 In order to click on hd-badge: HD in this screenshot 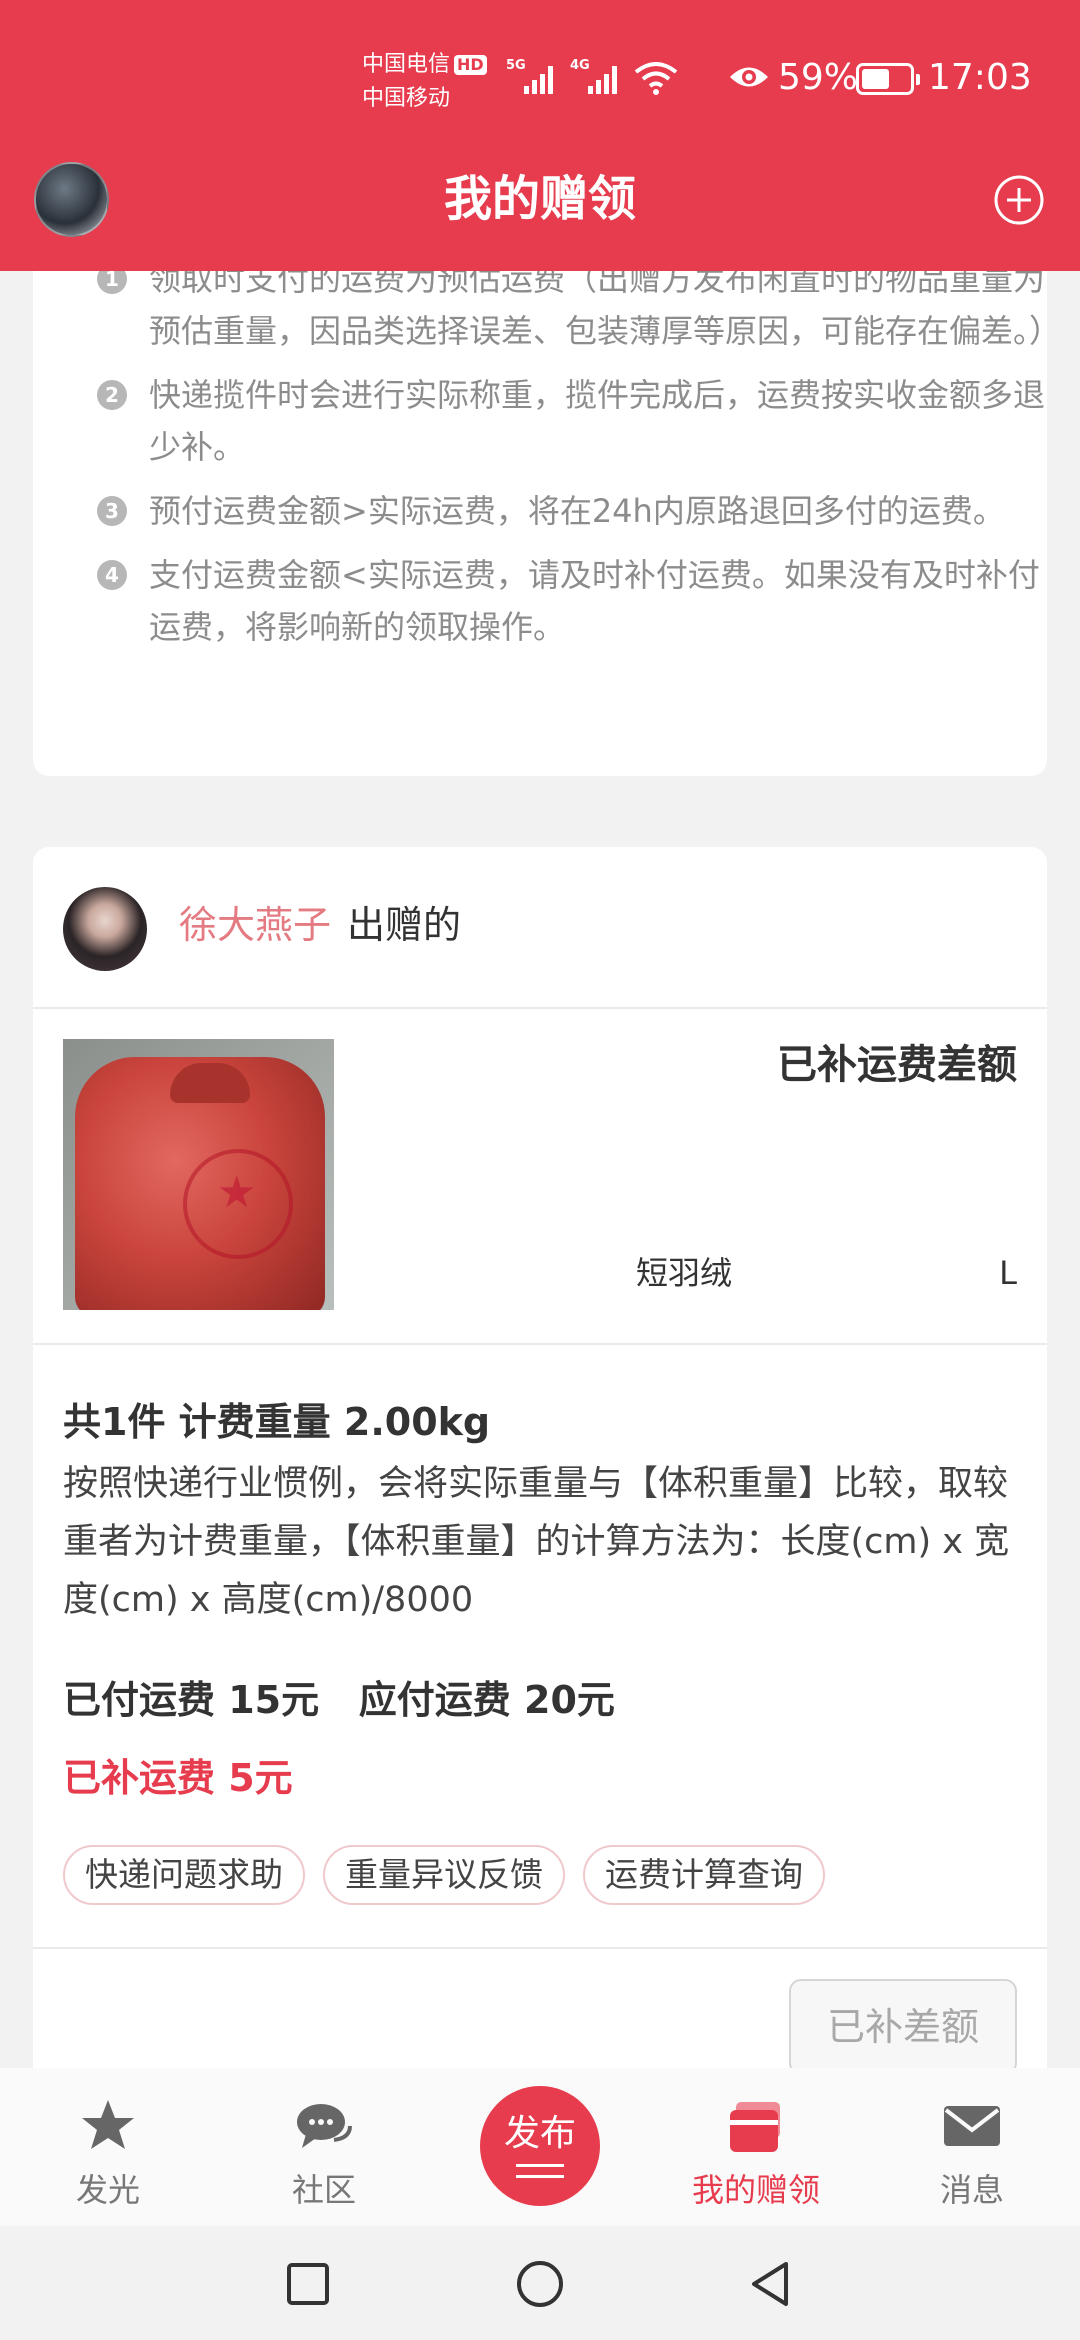, I will do `click(470, 65)`.